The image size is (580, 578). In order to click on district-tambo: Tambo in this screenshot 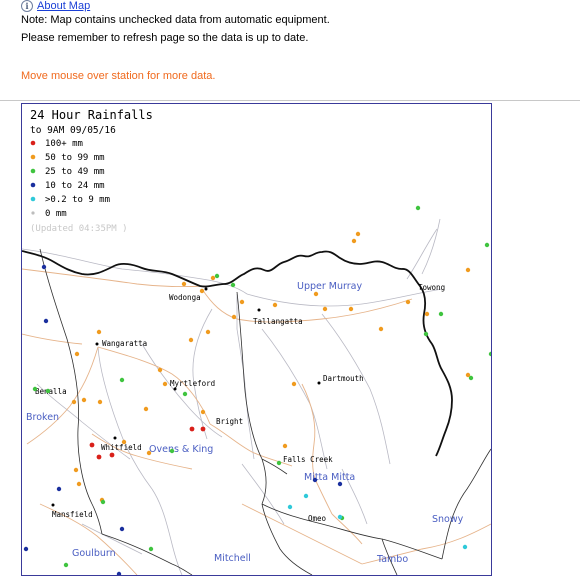, I will do `click(392, 559)`.